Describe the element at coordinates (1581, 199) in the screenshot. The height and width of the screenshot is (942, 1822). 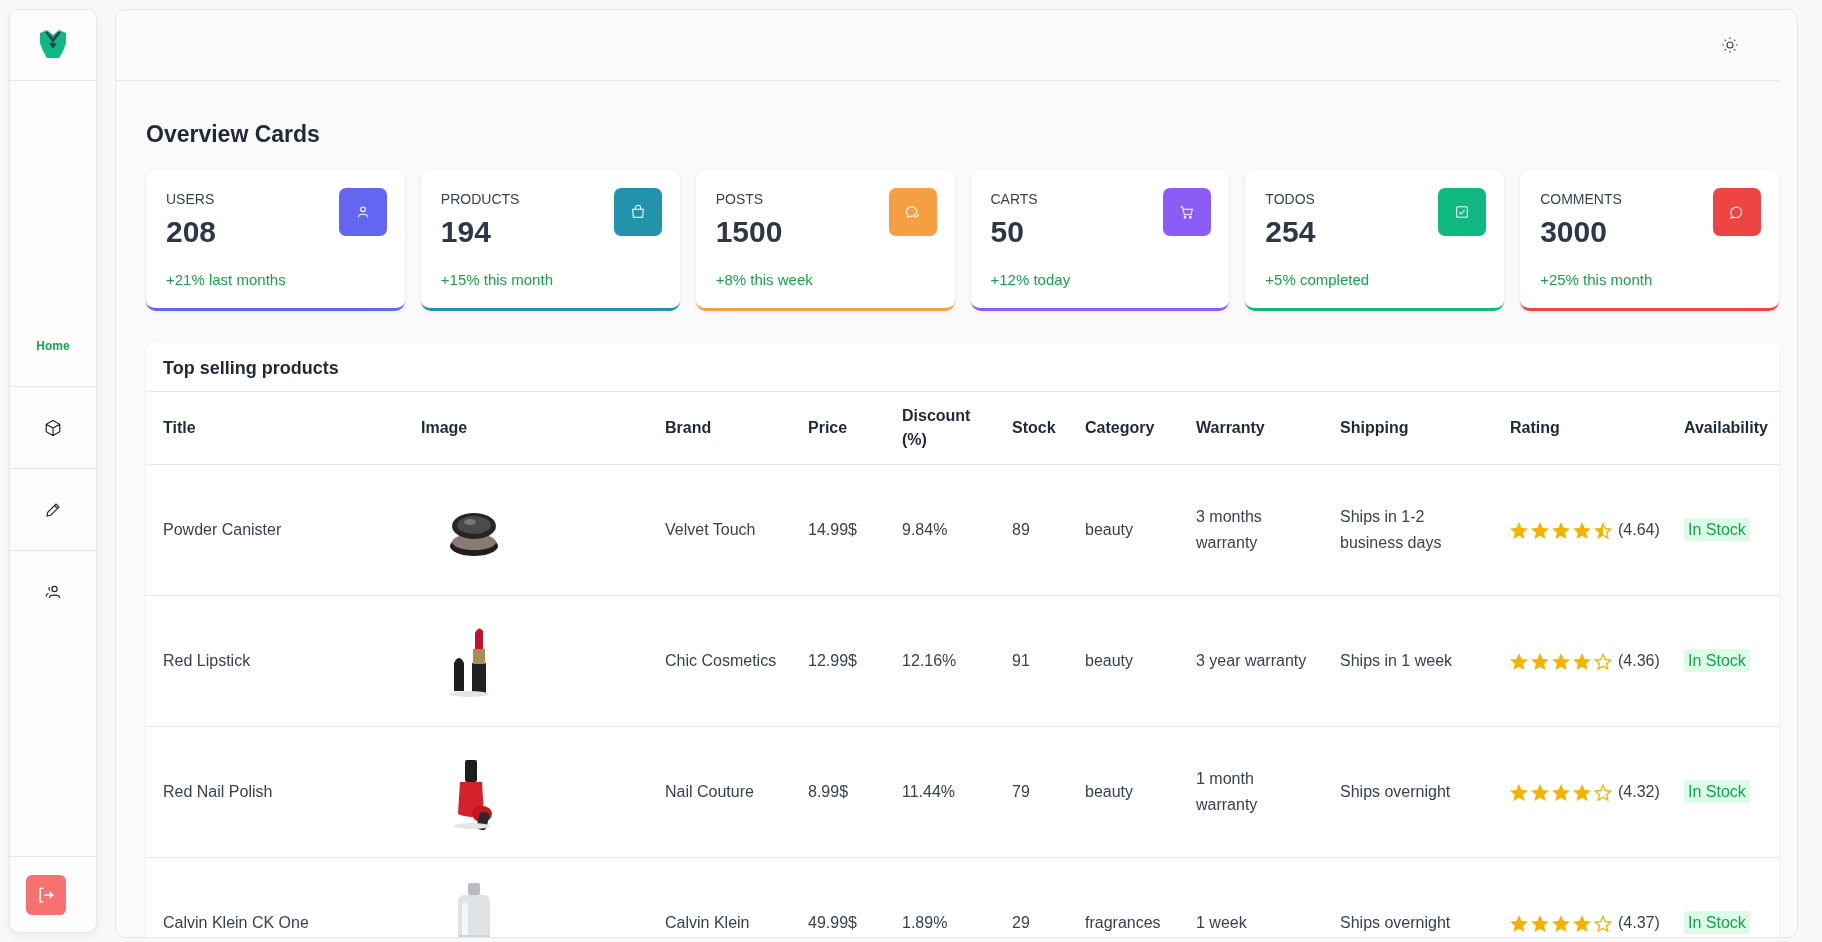
I see `stat-label: COMMENTS` at that location.